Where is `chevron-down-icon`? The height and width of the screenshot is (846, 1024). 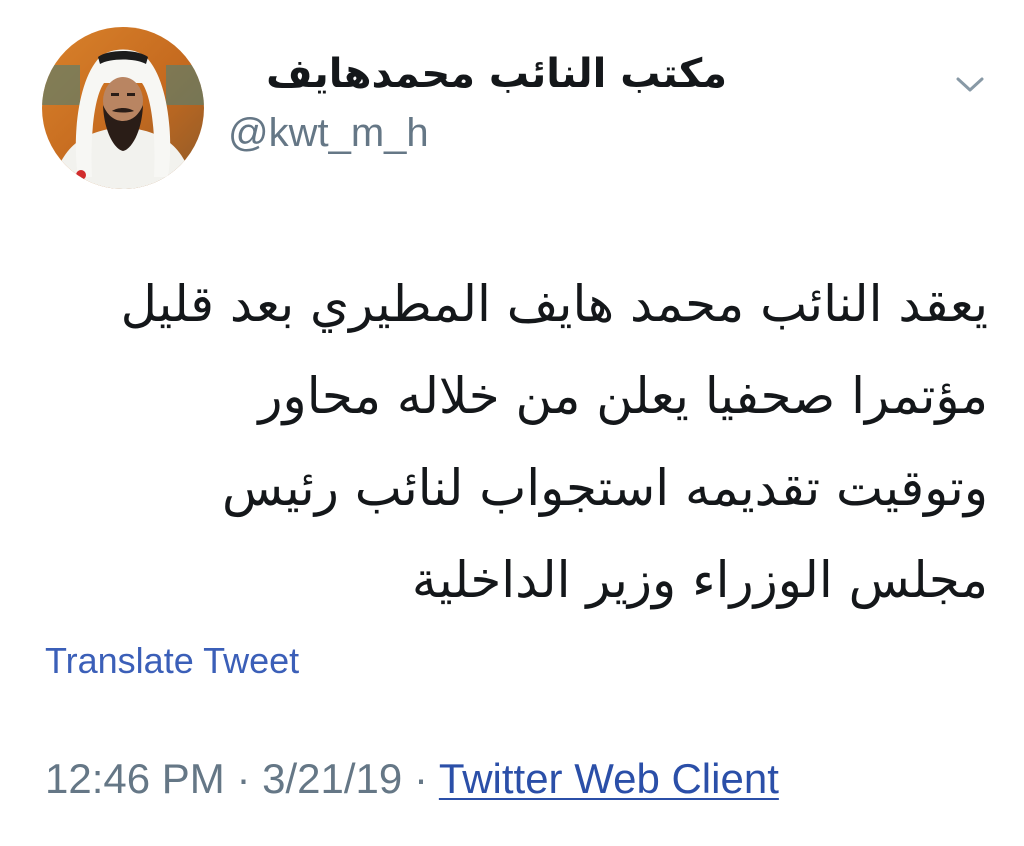
chevron-down-icon is located at coordinates (970, 84).